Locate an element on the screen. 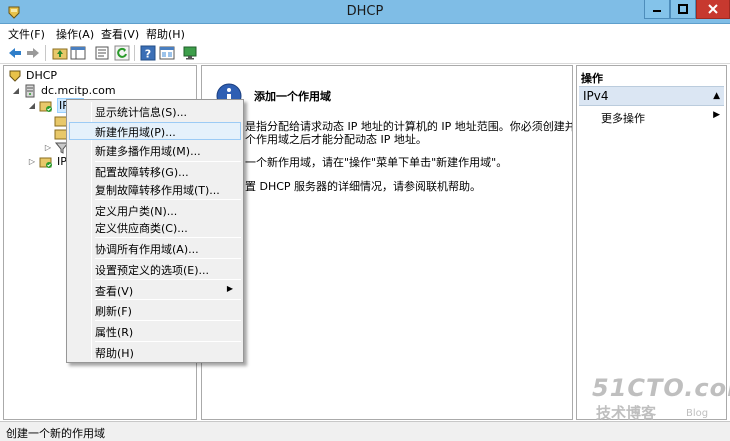 The width and height of the screenshot is (730, 441). close-icon is located at coordinates (713, 9).